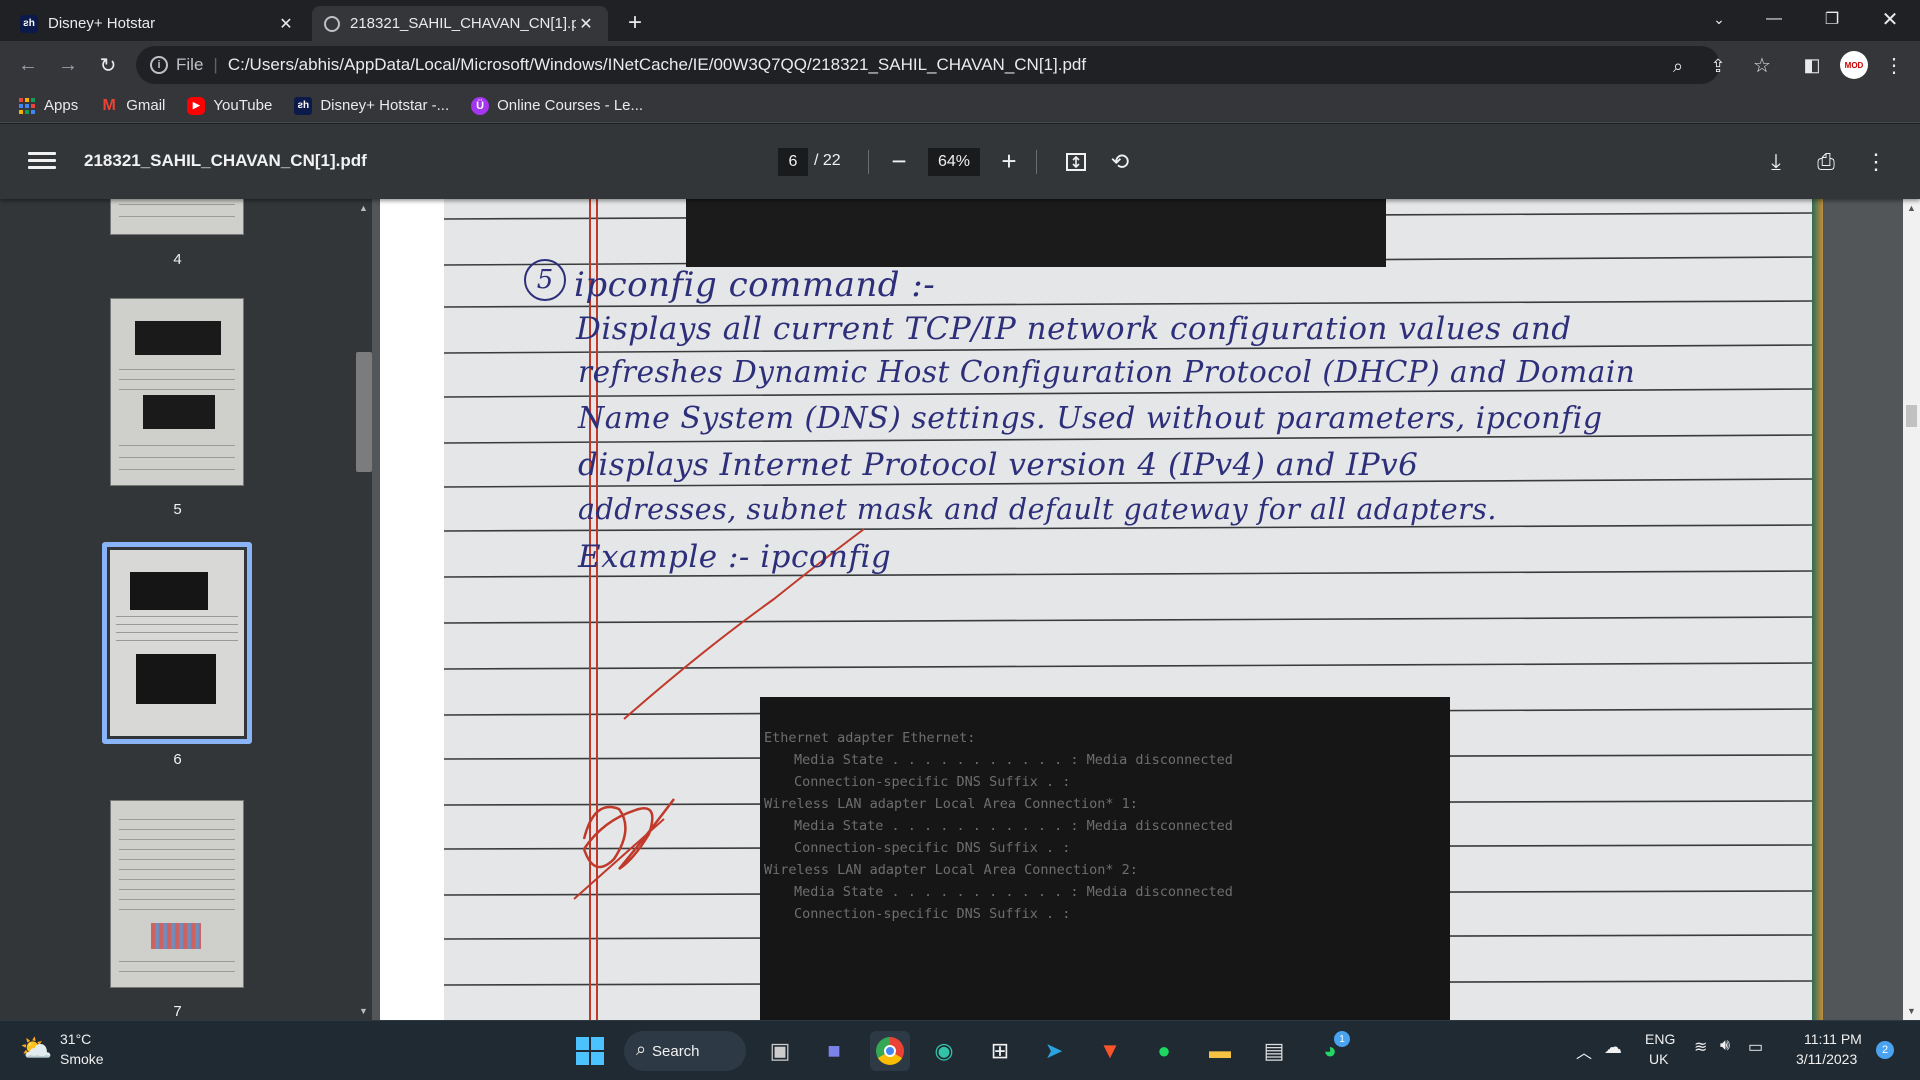 The image size is (1920, 1080). What do you see at coordinates (834, 1051) in the screenshot?
I see `teams-icon: ■` at bounding box center [834, 1051].